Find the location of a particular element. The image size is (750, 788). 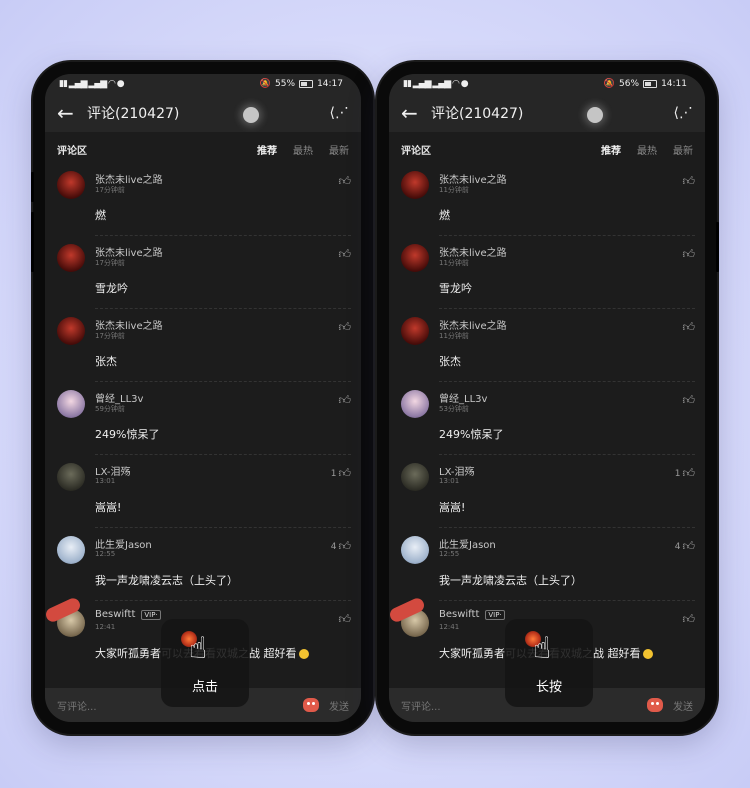

comment-item: 张杰未live之路 17分钟前 张杰 👍︎ is located at coordinates (203, 345).